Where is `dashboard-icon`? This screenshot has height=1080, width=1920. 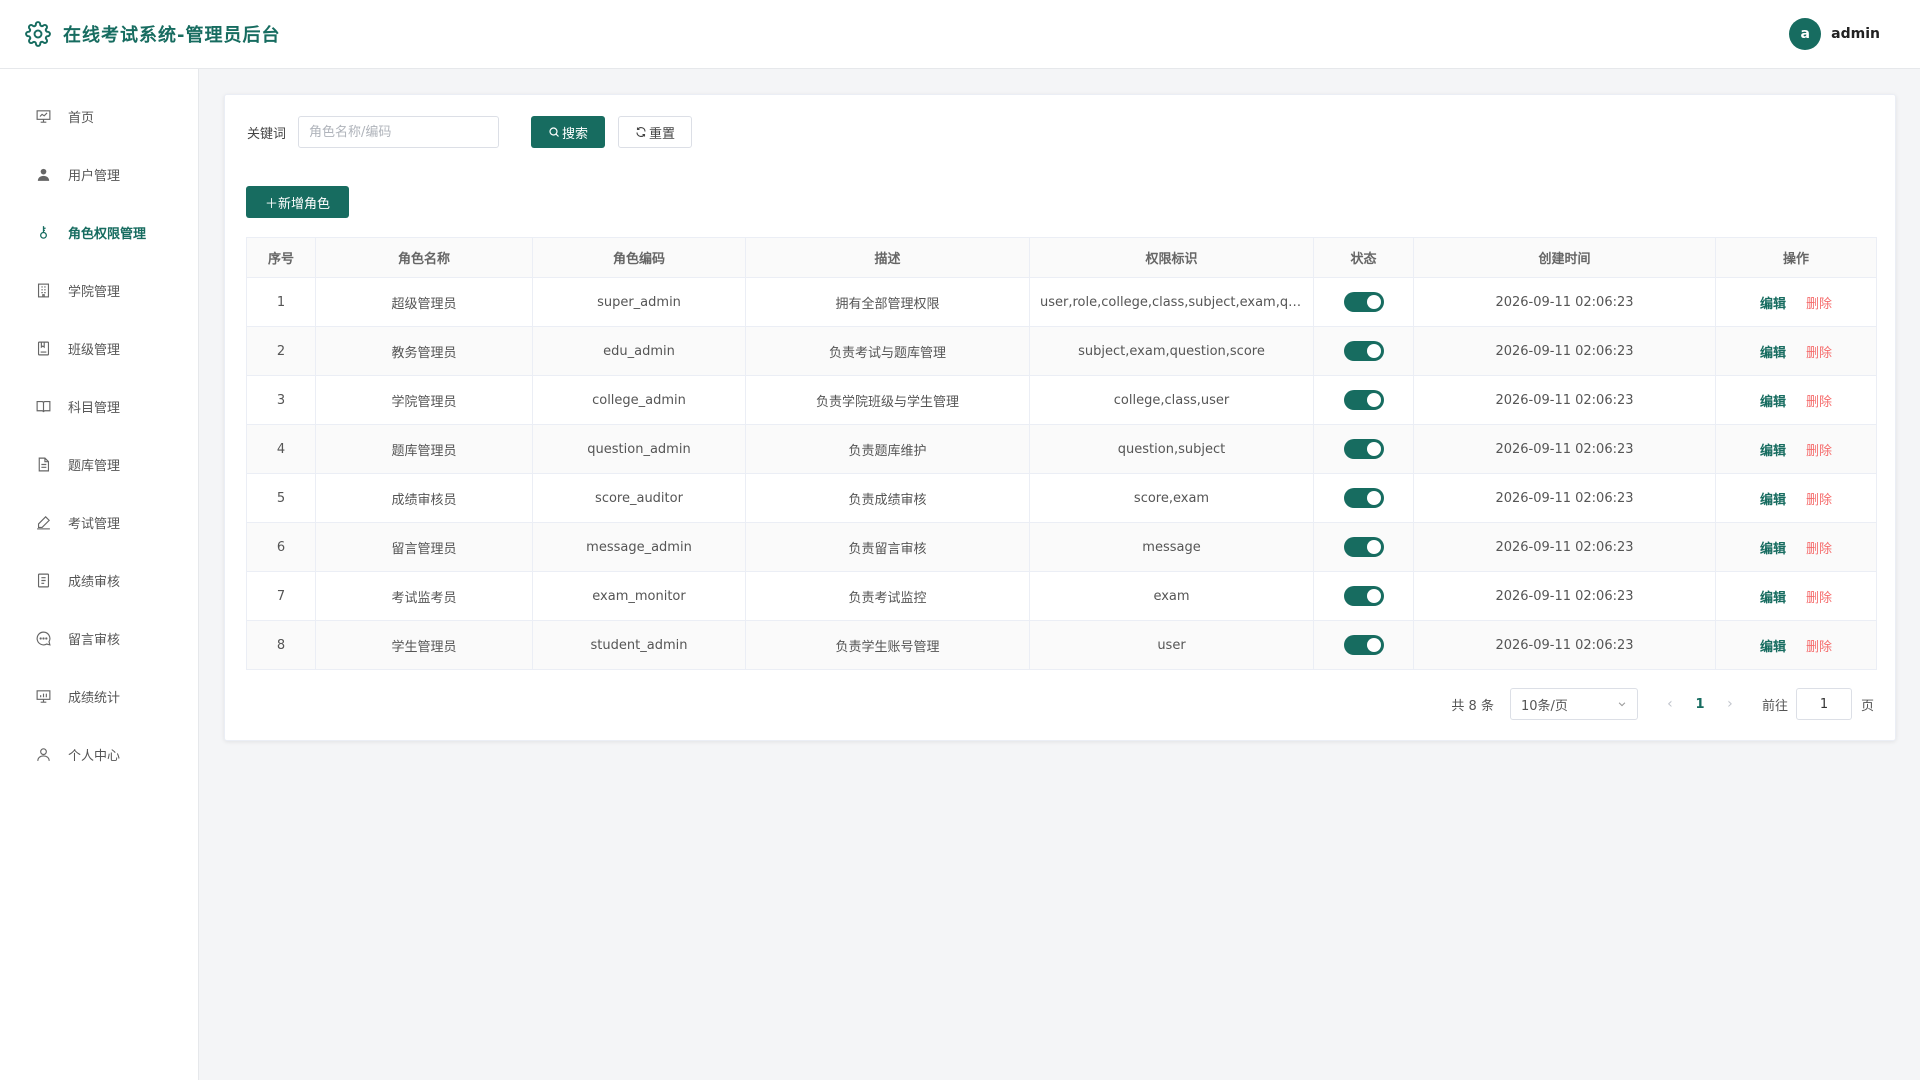 dashboard-icon is located at coordinates (43, 116).